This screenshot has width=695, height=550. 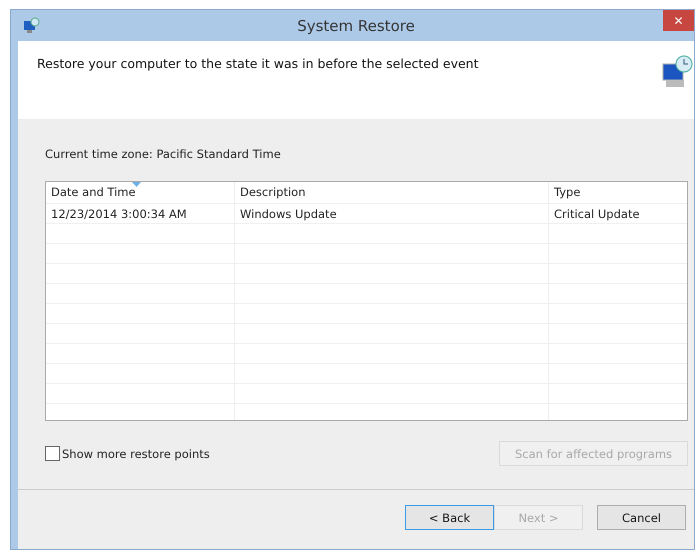 I want to click on time-zone-text: Current time zone: Pacific Standard Time, so click(x=163, y=154).